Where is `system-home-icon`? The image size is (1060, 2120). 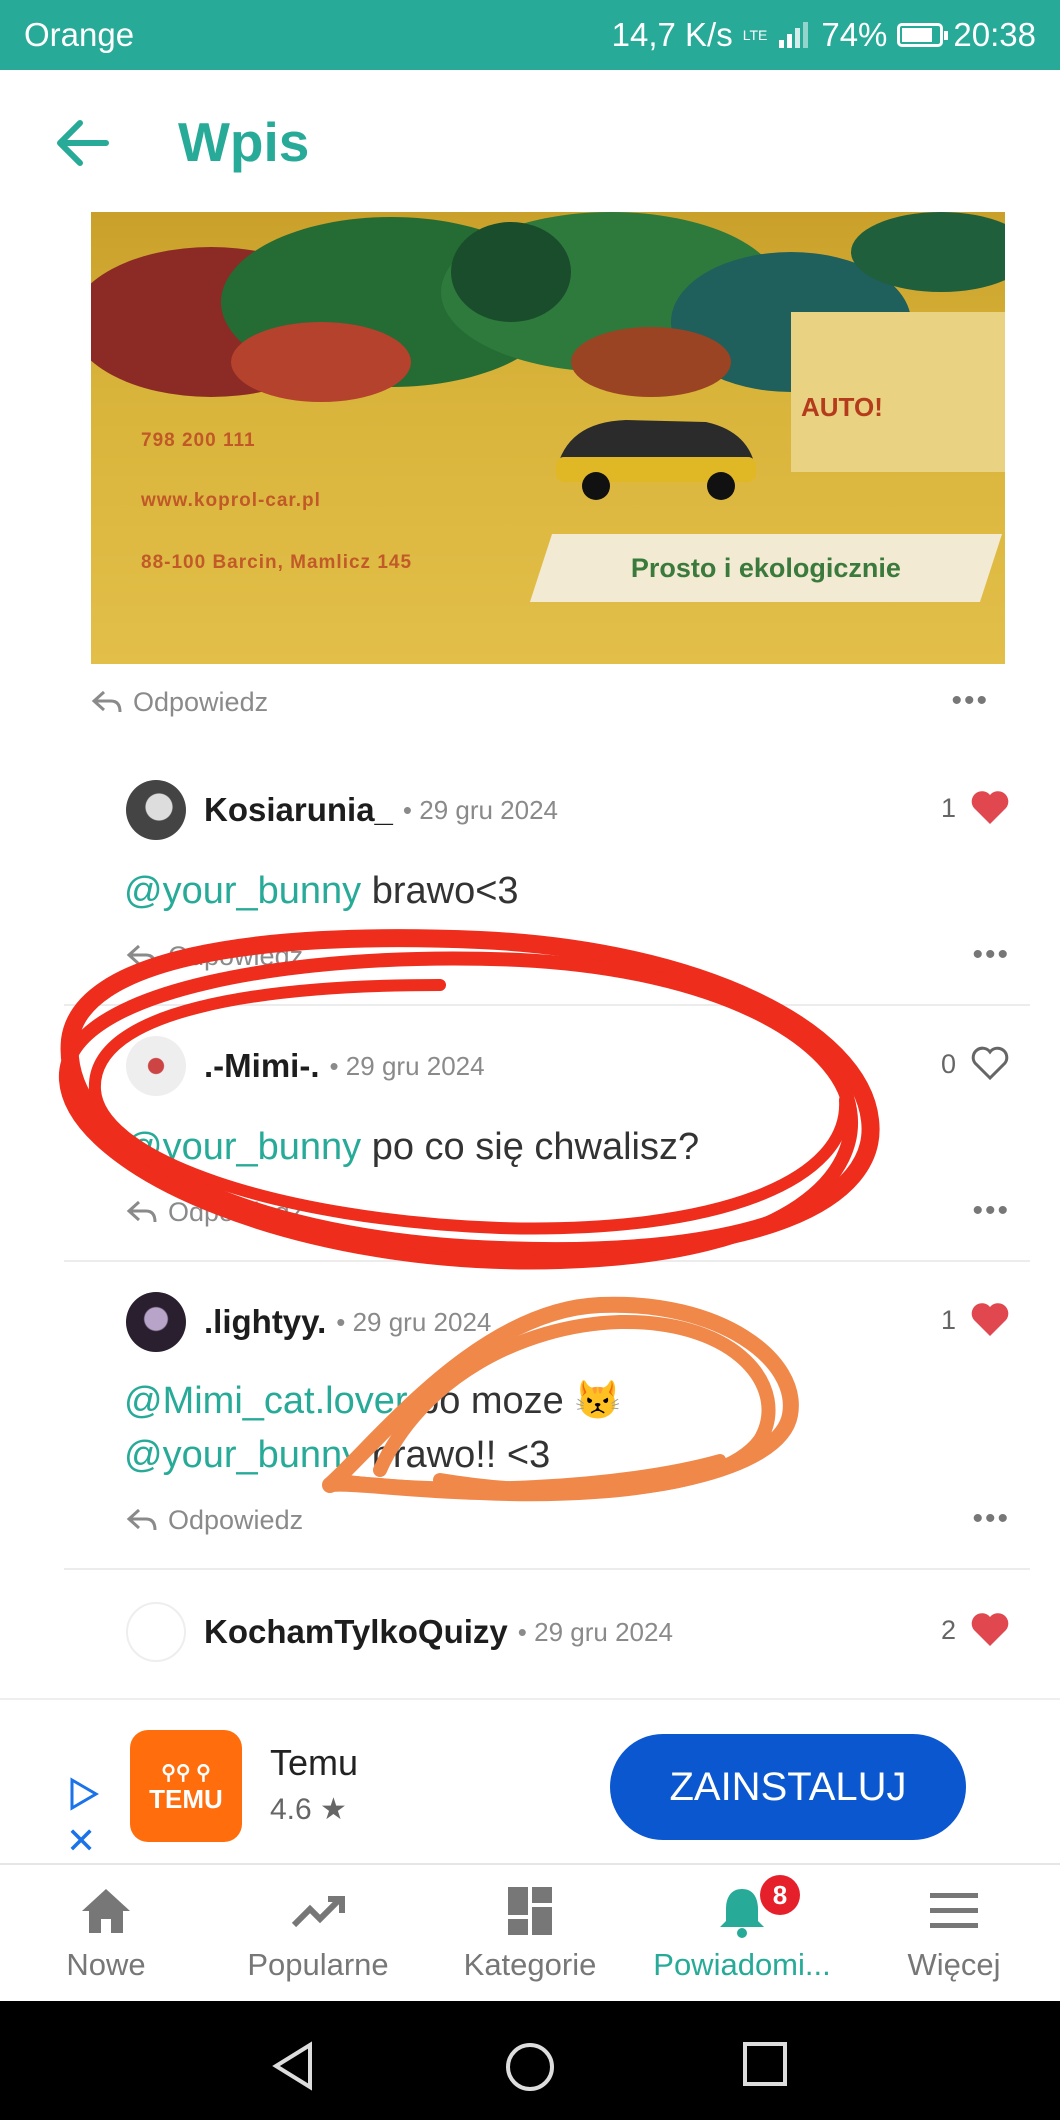 system-home-icon is located at coordinates (530, 2067).